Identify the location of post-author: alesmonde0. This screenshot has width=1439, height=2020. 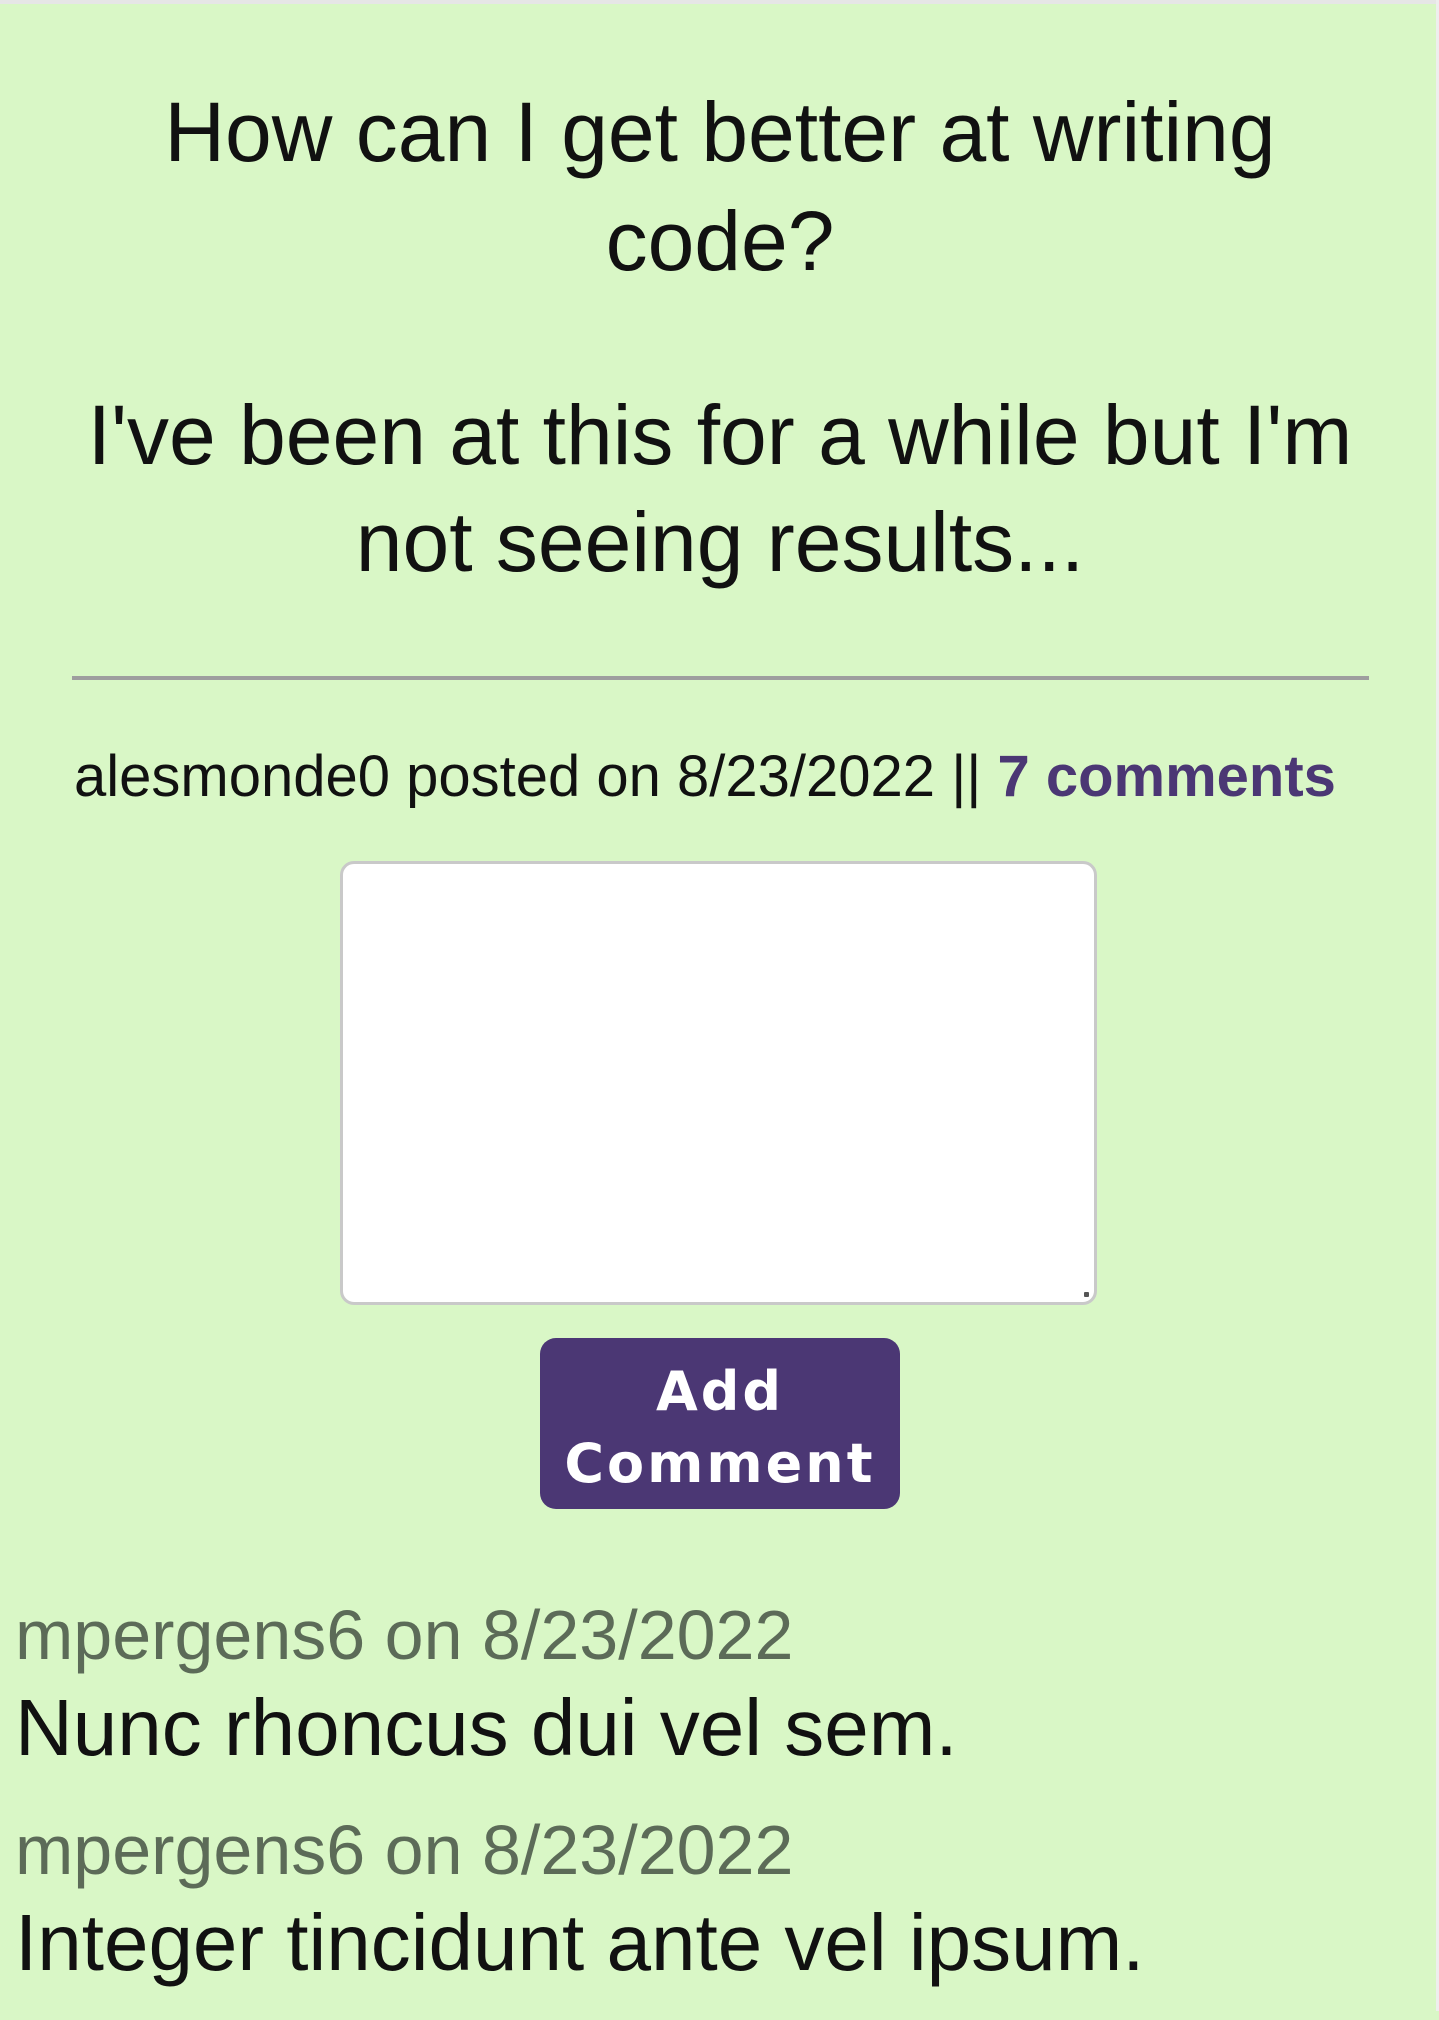
(232, 776).